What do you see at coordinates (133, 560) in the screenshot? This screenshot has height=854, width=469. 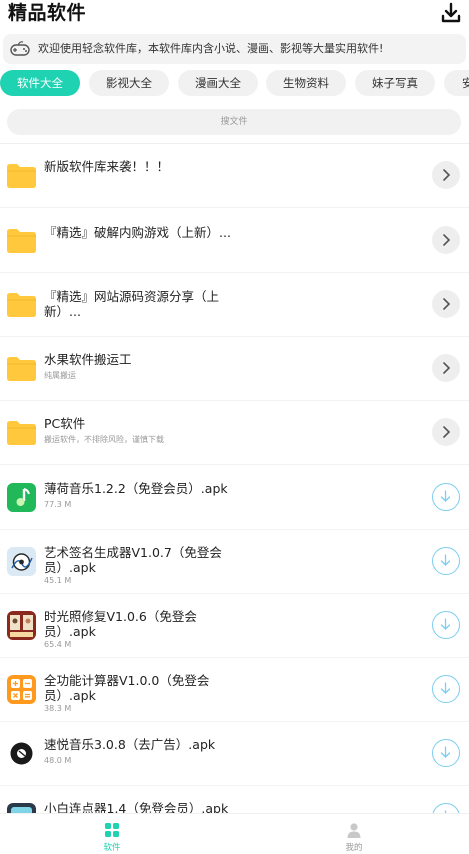 I see `file-name: 艺术签名生成器V1.0.7（免登会员）.apk` at bounding box center [133, 560].